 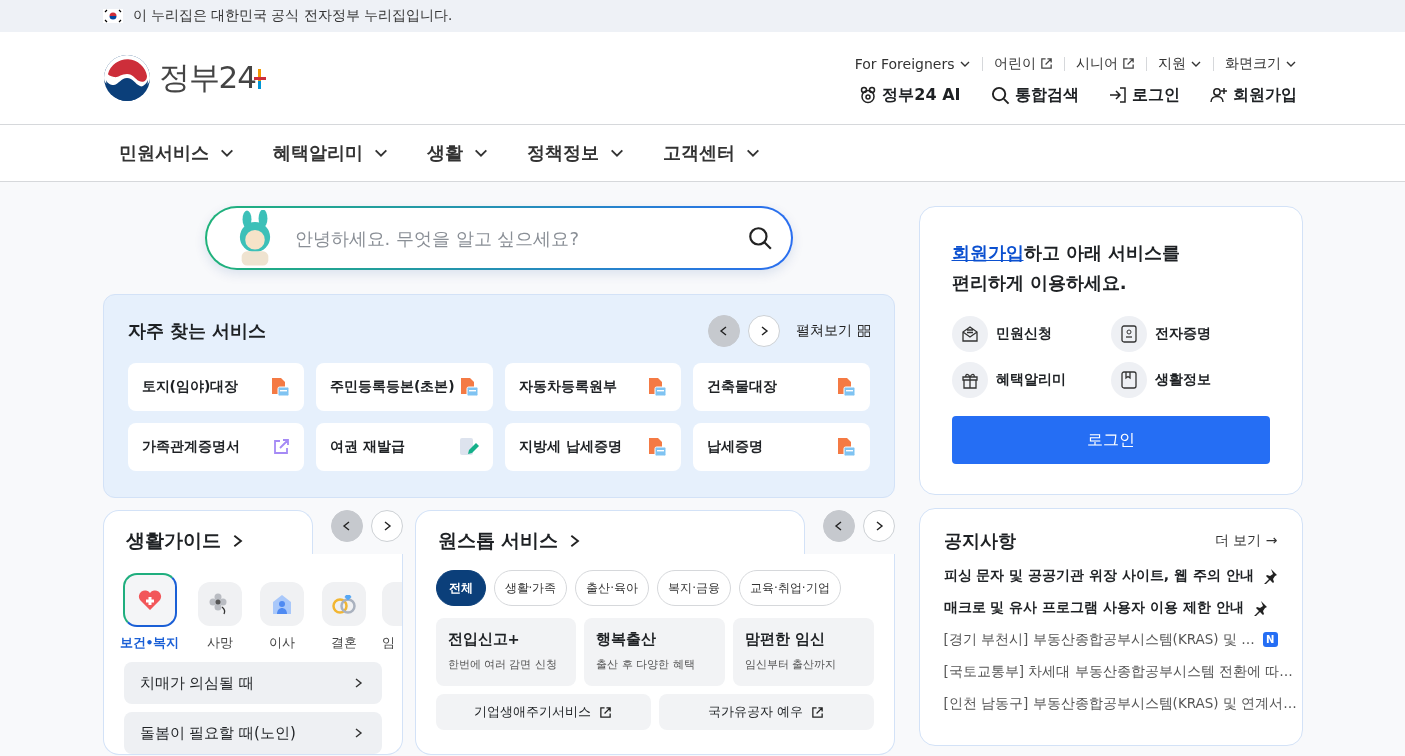 I want to click on filter-chip: 복지·금융, so click(x=694, y=588).